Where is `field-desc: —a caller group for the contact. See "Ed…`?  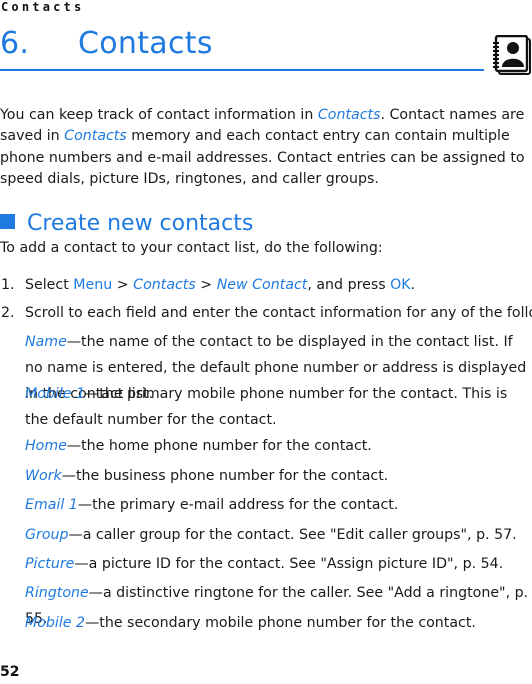 field-desc: —a caller group for the contact. See "Ed… is located at coordinates (292, 535).